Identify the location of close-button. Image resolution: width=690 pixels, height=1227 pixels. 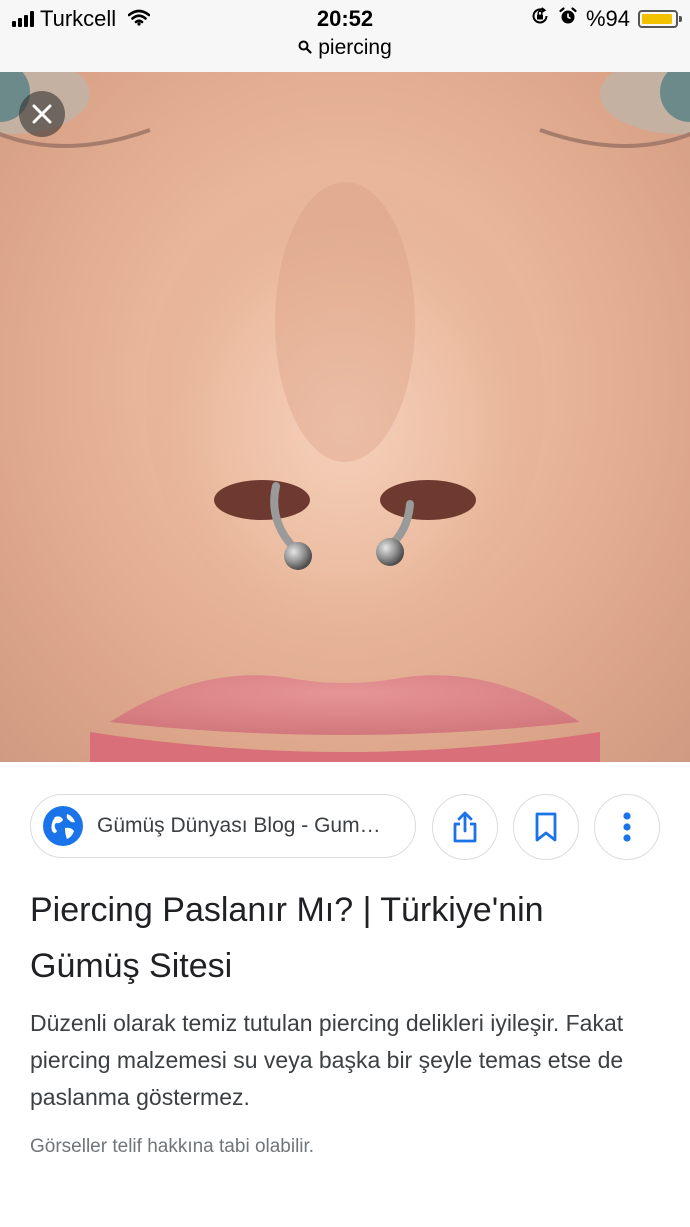
(42, 114).